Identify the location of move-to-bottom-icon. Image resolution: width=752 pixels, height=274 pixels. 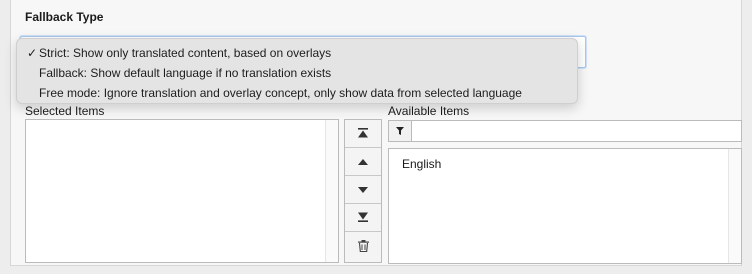
(363, 218).